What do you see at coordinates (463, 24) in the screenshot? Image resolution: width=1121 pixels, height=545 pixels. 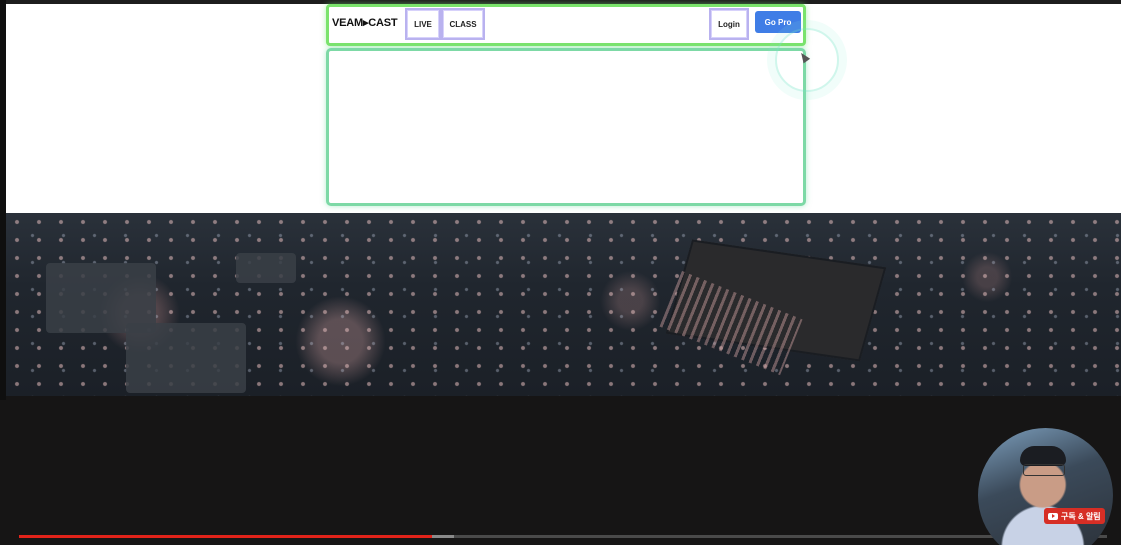 I see `nav-class-button: CLASS` at bounding box center [463, 24].